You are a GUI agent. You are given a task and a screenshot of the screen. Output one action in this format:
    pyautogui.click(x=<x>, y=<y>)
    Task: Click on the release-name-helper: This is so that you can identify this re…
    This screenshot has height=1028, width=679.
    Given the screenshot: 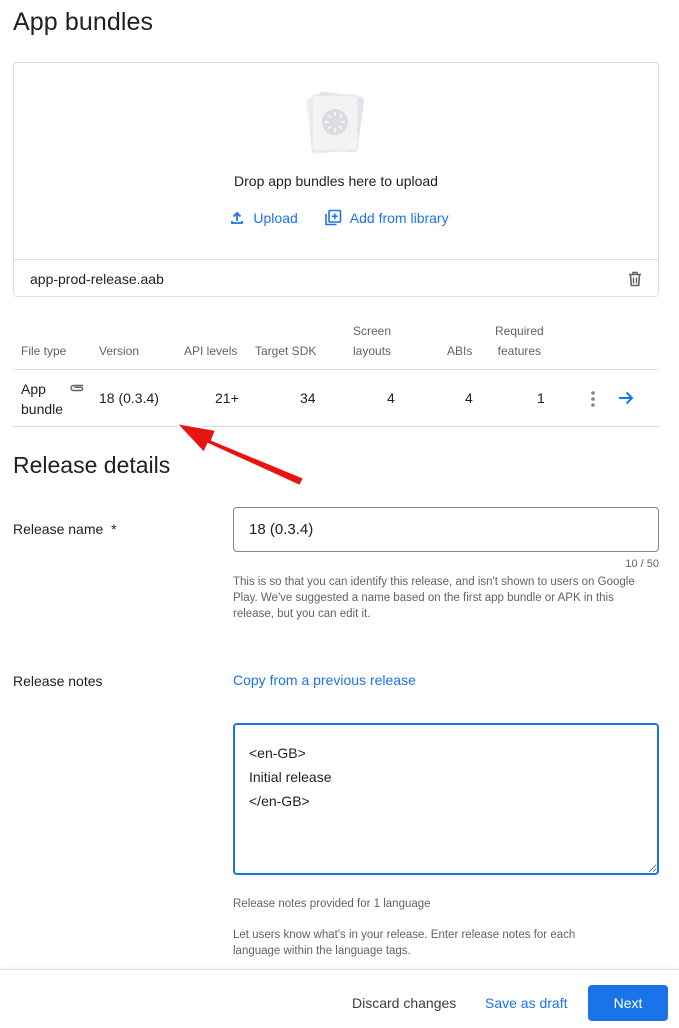 What is the action you would take?
    pyautogui.click(x=434, y=598)
    